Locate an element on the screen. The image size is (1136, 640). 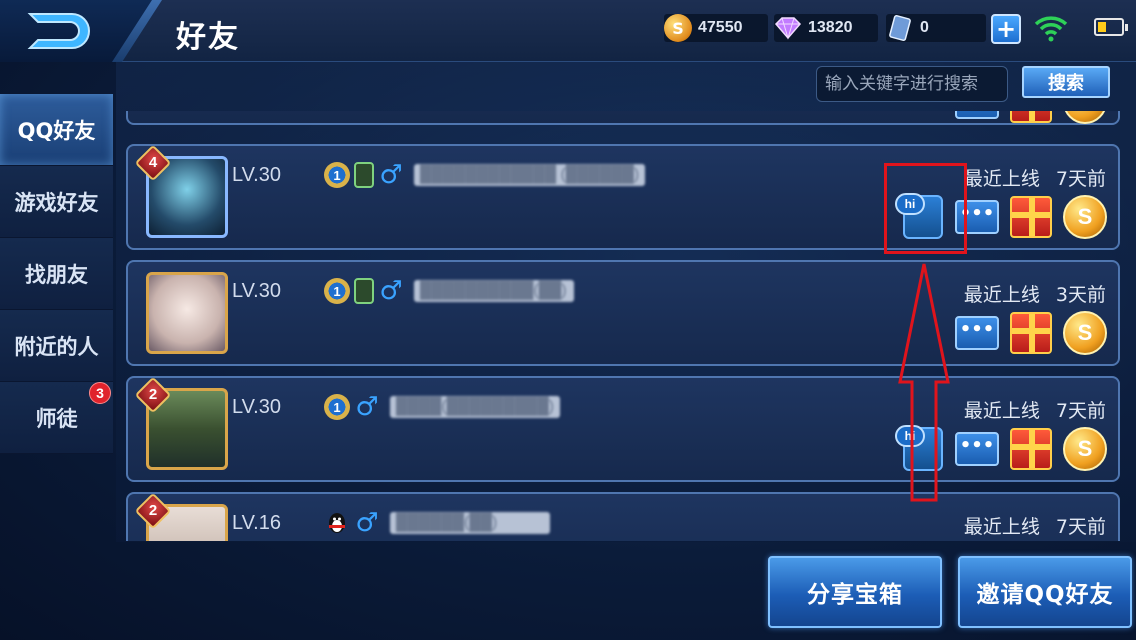
back-arrow-icon is located at coordinates (58, 31).